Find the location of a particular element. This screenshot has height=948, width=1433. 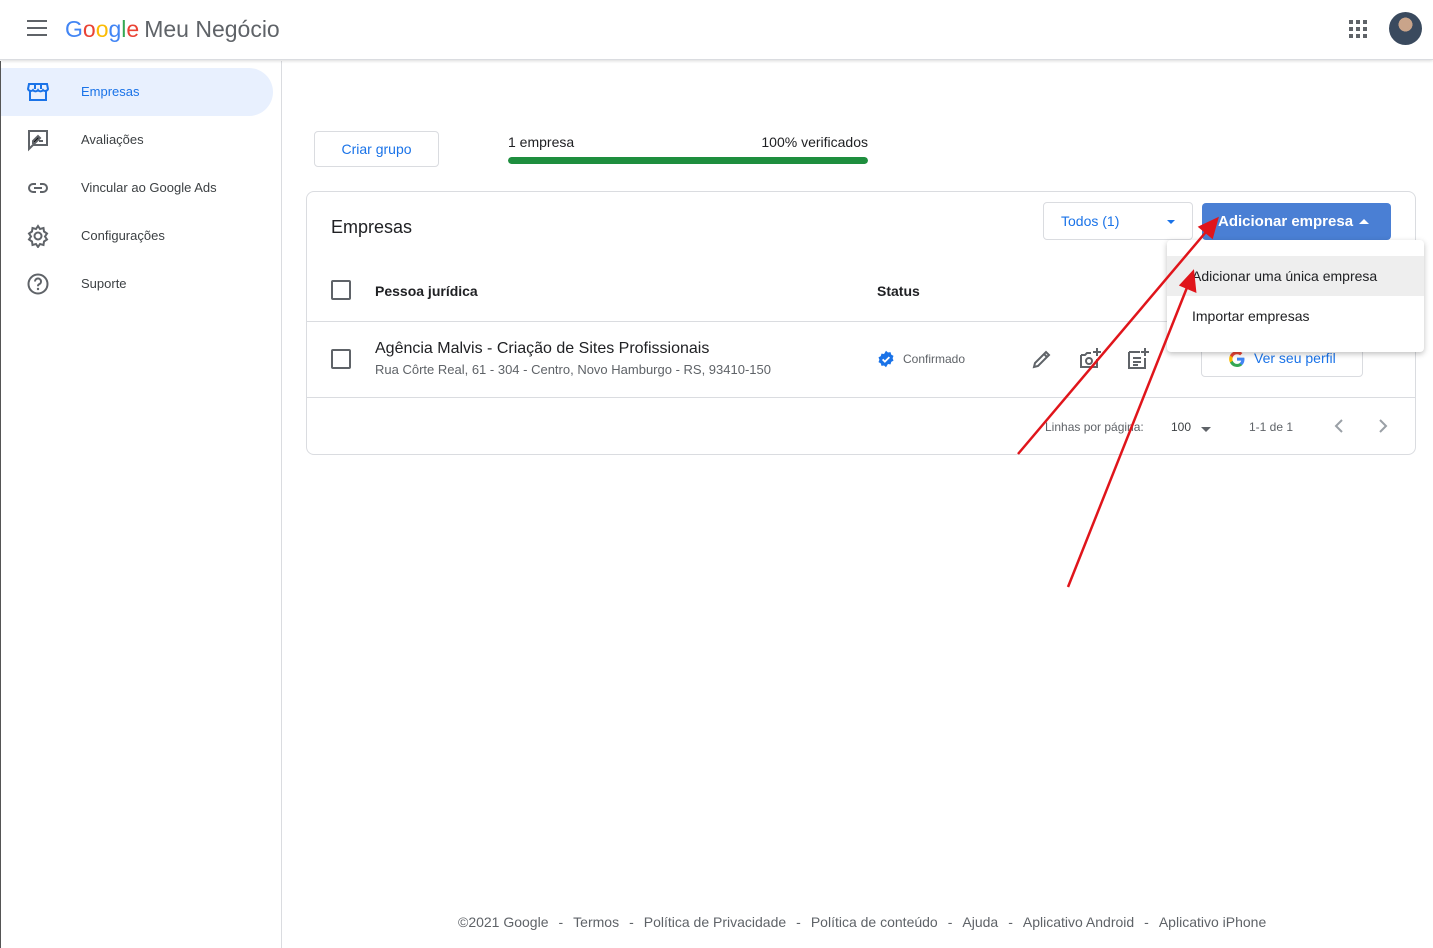

business-count: 1 empresa is located at coordinates (541, 142).